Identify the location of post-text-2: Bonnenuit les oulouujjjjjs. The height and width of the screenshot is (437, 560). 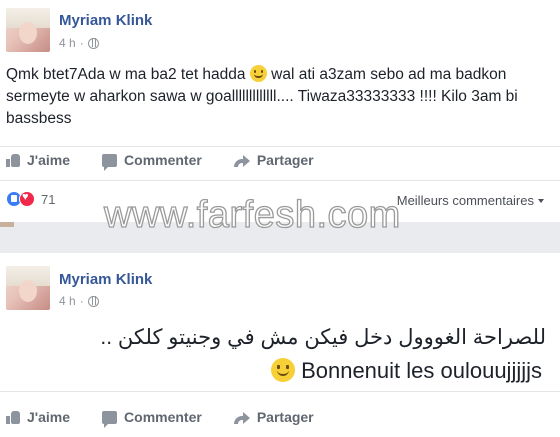
(406, 371).